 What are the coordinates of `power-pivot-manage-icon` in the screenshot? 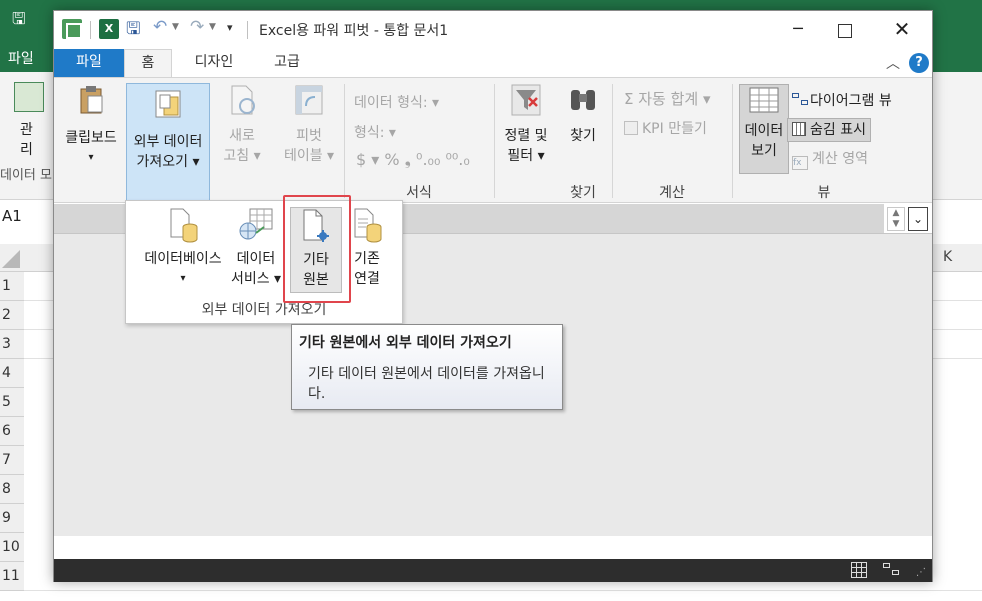 It's located at (29, 97).